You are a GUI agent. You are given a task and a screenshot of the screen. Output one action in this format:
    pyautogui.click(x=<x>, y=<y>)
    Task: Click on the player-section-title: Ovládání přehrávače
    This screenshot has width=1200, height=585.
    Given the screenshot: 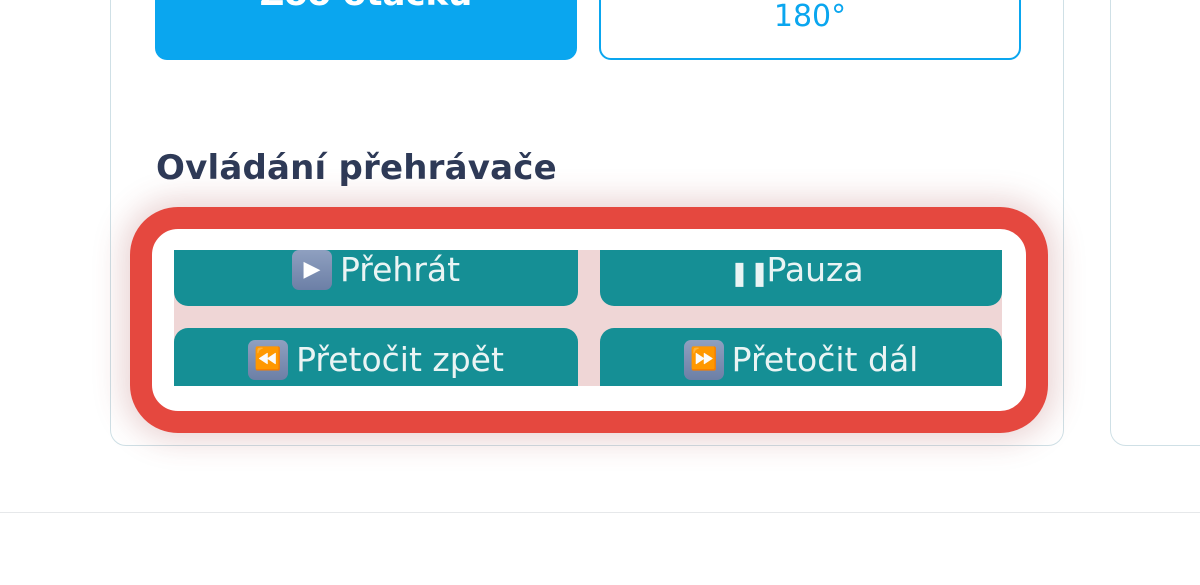 What is the action you would take?
    pyautogui.click(x=356, y=168)
    